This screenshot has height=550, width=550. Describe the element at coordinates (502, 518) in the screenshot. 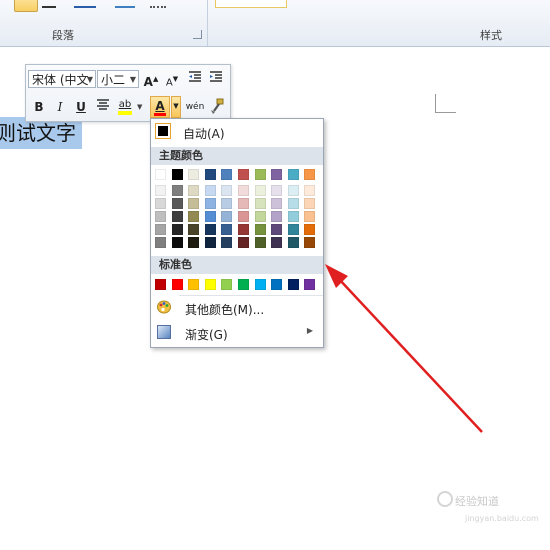

I see `watermark-subtext: jingyan.baidu.com` at that location.